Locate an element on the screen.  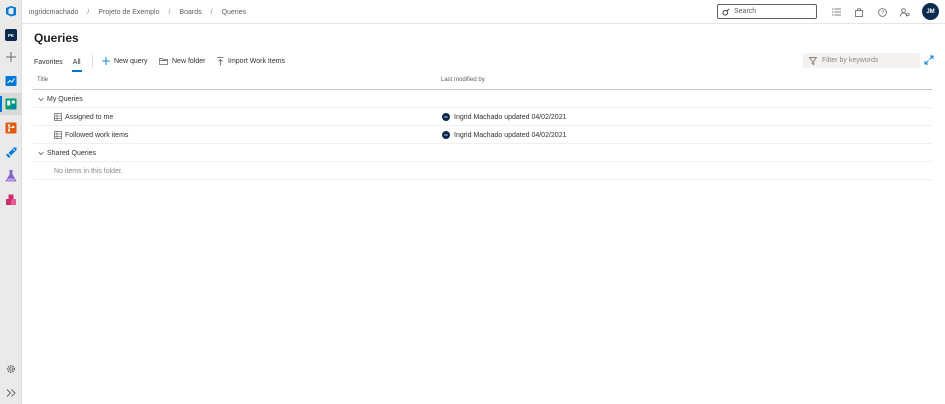
user-settings-icon is located at coordinates (905, 12).